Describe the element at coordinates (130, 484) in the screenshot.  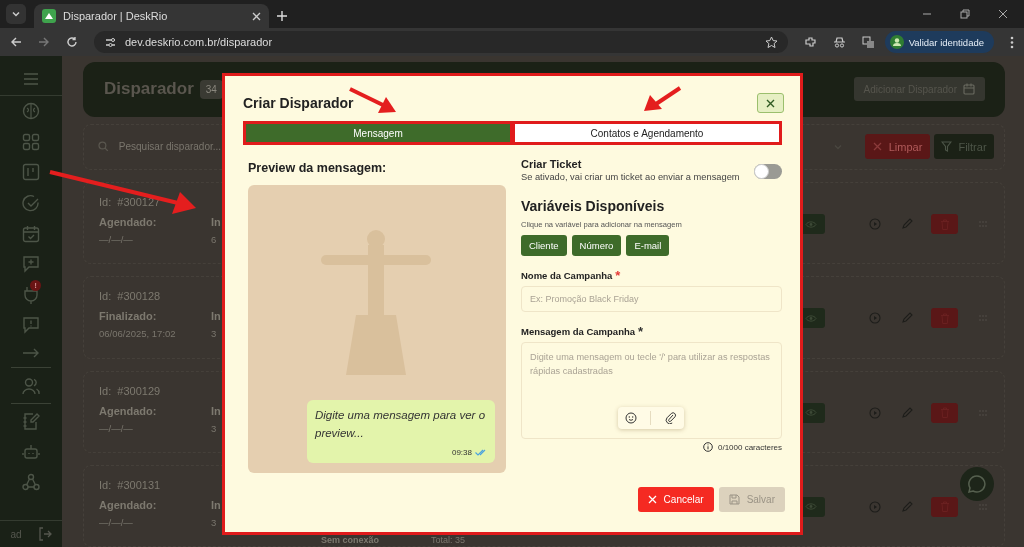
I see `card-id: Id: #300131` at that location.